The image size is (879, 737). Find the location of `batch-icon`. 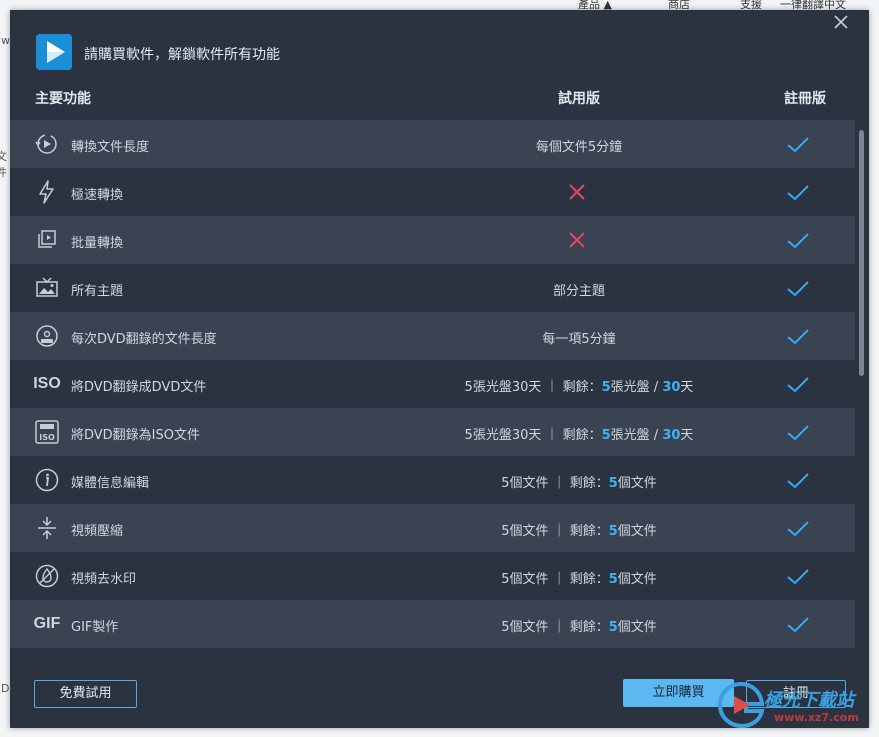

batch-icon is located at coordinates (47, 240).